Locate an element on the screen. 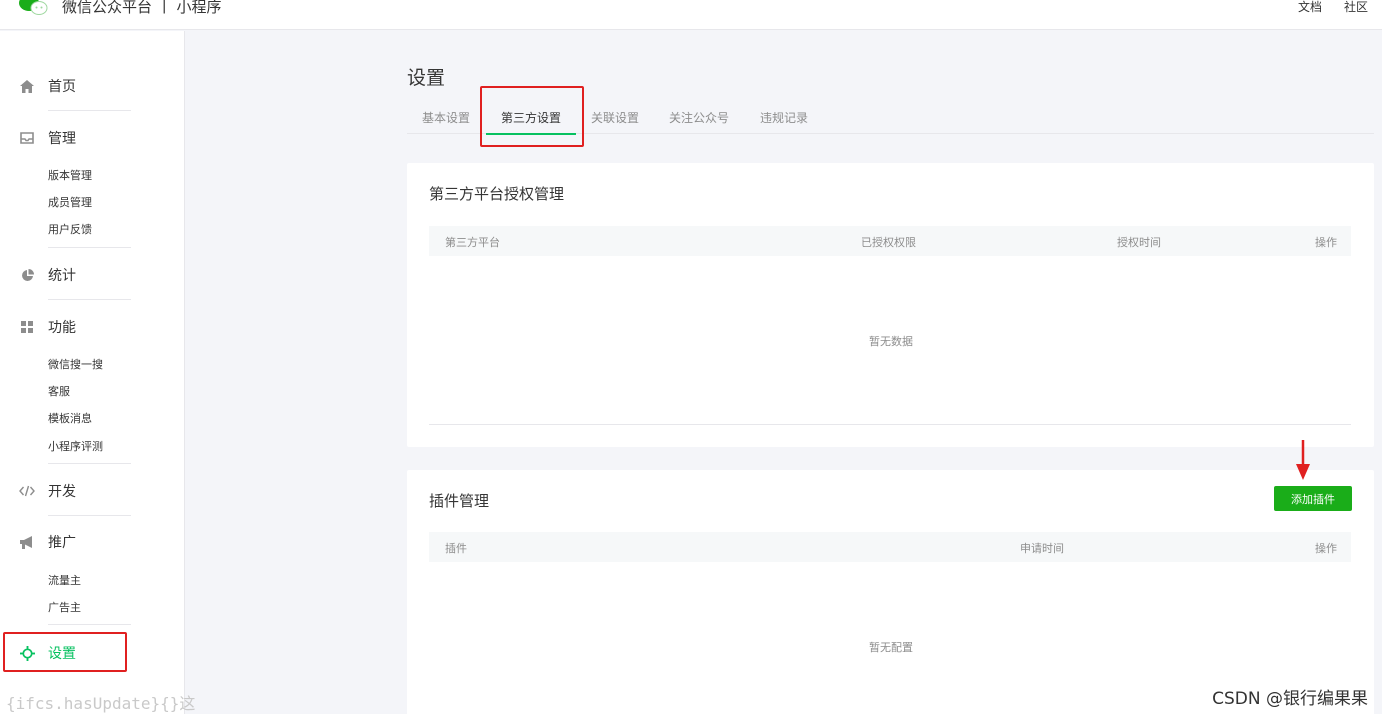 The width and height of the screenshot is (1382, 714). sidebar-item-develop: 开发 is located at coordinates (92, 491).